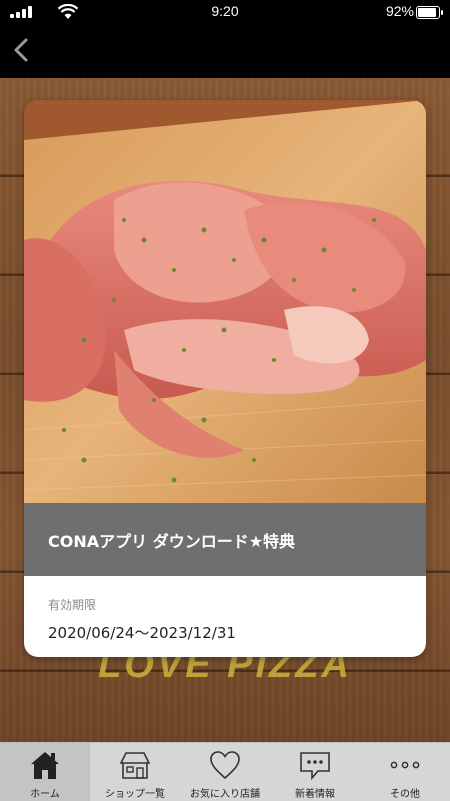 The width and height of the screenshot is (450, 801). I want to click on tab-news-label: 新着情報, so click(315, 794).